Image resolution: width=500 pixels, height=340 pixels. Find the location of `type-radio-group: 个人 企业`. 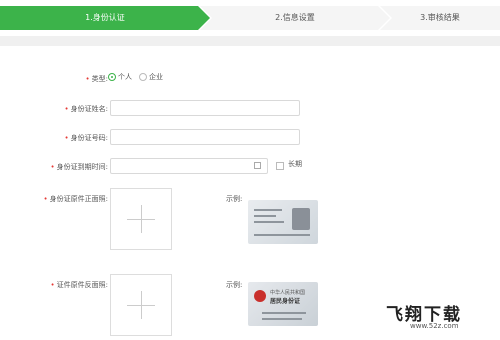

type-radio-group: 个人 企业 is located at coordinates (137, 77).